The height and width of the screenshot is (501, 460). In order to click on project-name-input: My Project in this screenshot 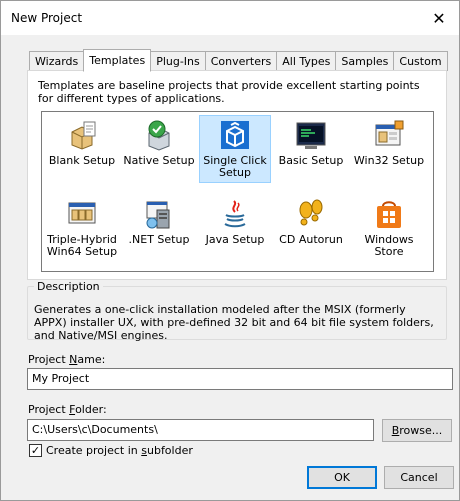, I will do `click(240, 379)`.